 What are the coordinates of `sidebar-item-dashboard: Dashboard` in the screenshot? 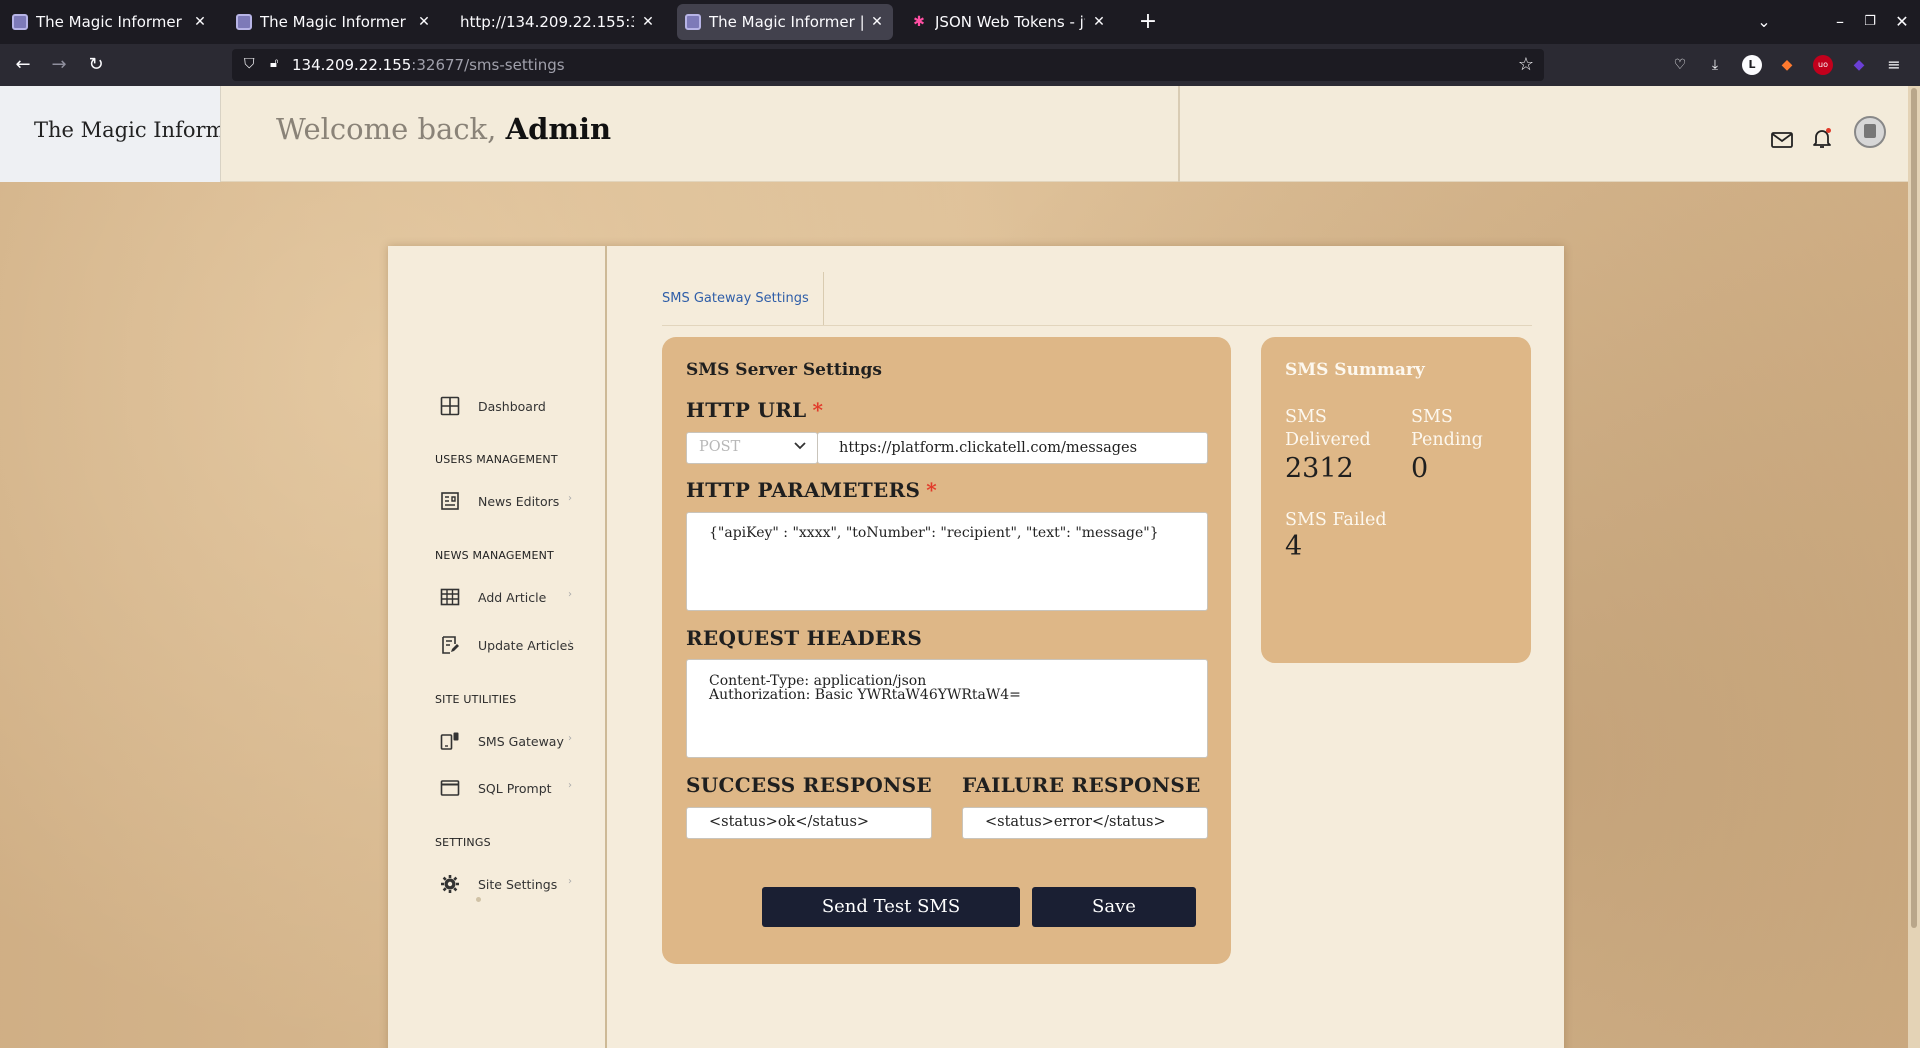 It's located at (493, 406).